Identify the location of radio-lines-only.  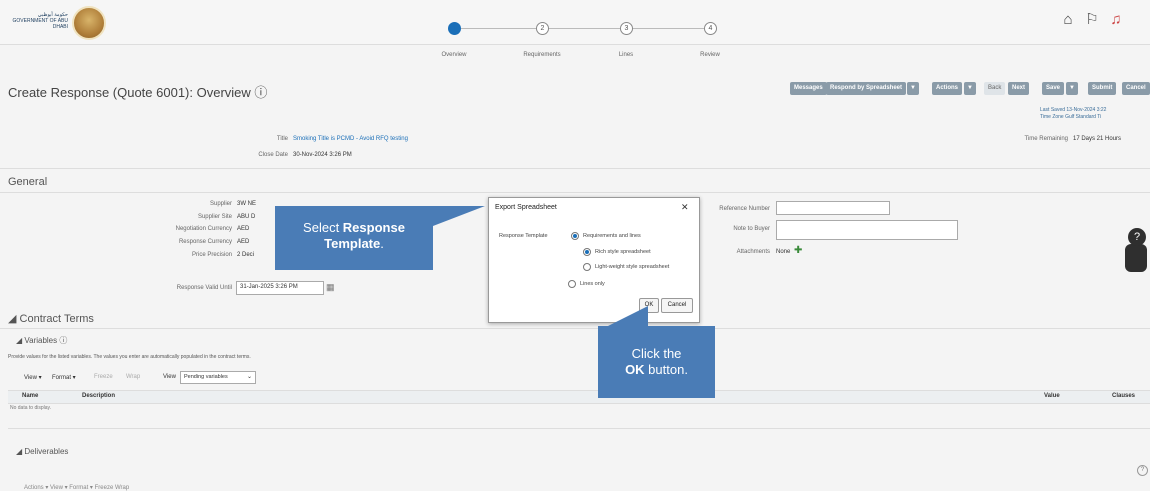
(572, 284).